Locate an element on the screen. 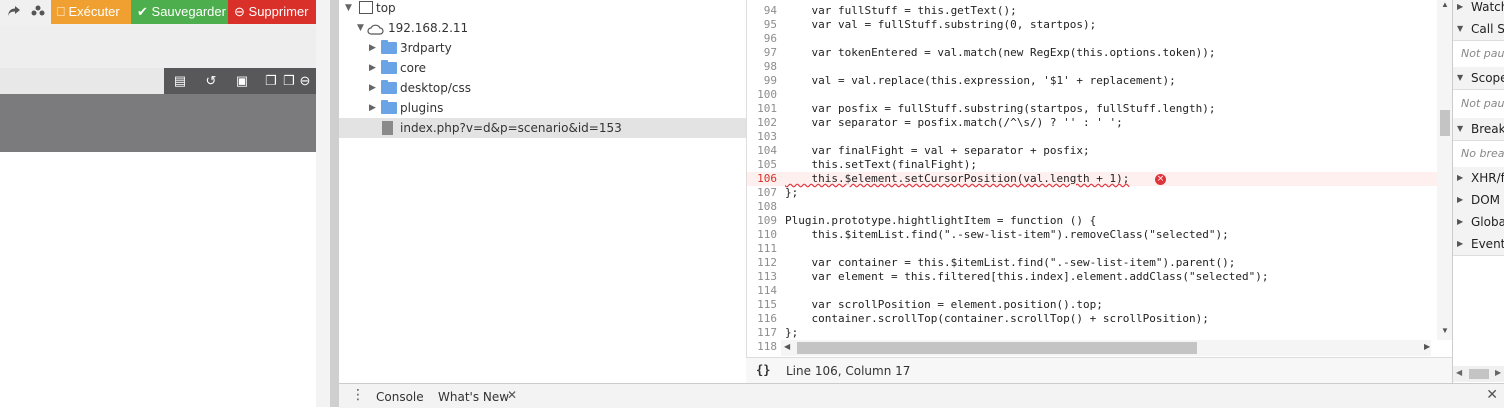 Image resolution: width=1504 pixels, height=408 pixels. section-label: DOM B is located at coordinates (1487, 200).